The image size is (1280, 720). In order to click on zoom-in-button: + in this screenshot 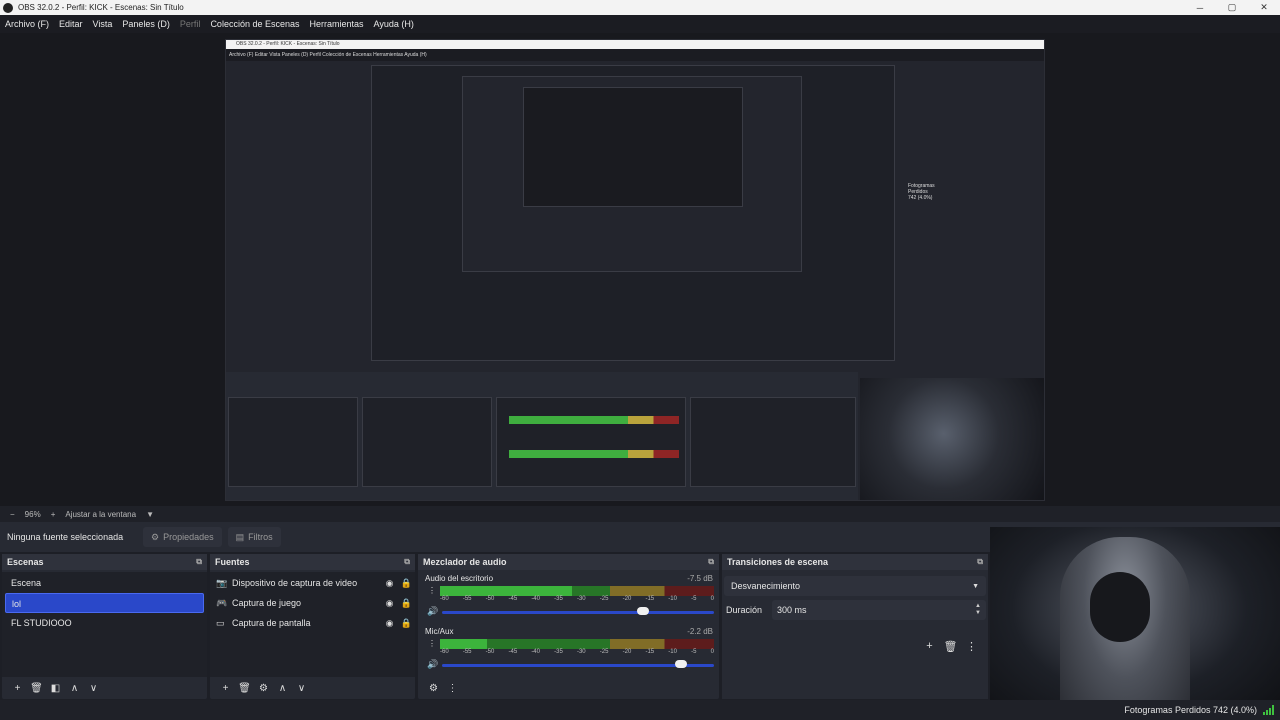, I will do `click(53, 514)`.